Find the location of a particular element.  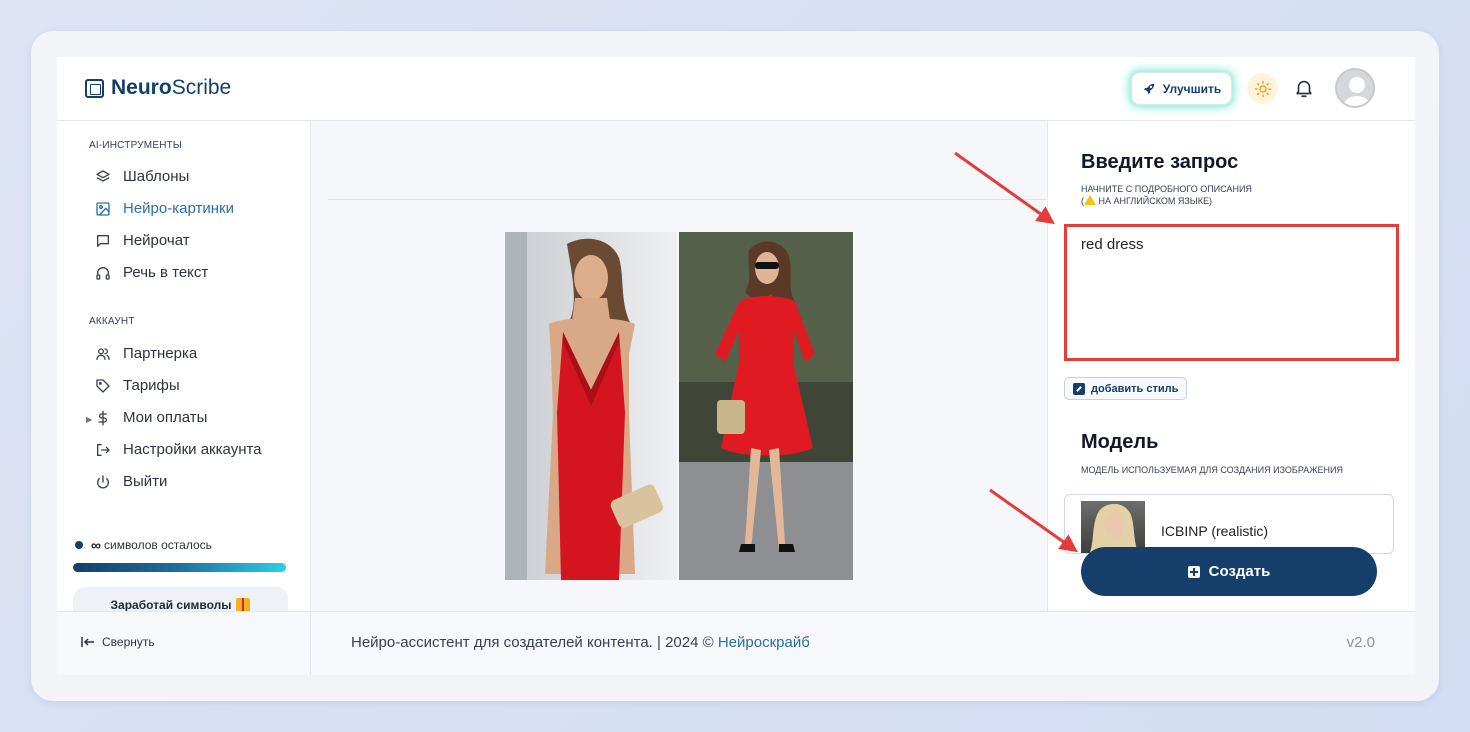

sidebar-item-templates: Шаблоны is located at coordinates (142, 176).